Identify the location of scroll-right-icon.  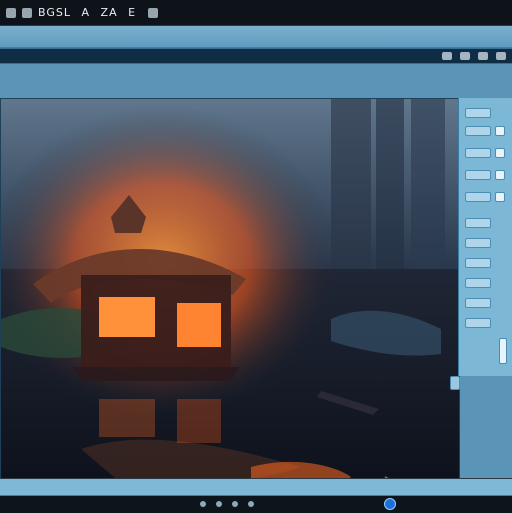
(455, 383).